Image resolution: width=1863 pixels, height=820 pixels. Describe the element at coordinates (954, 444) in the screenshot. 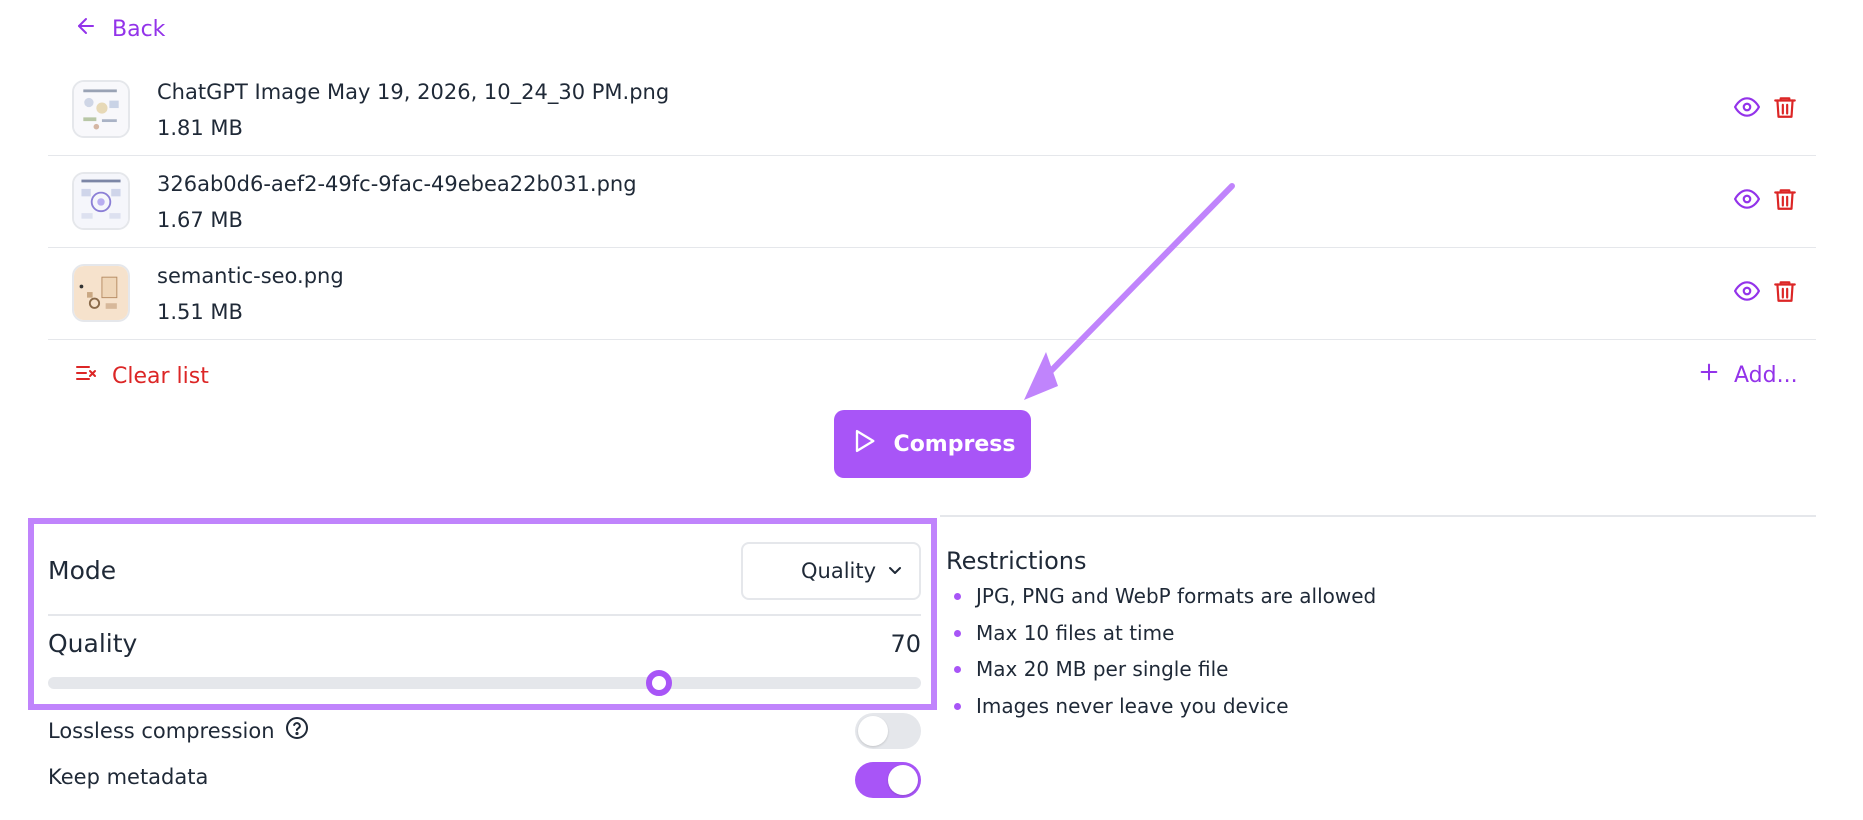

I see `compress-label: Compress` at that location.